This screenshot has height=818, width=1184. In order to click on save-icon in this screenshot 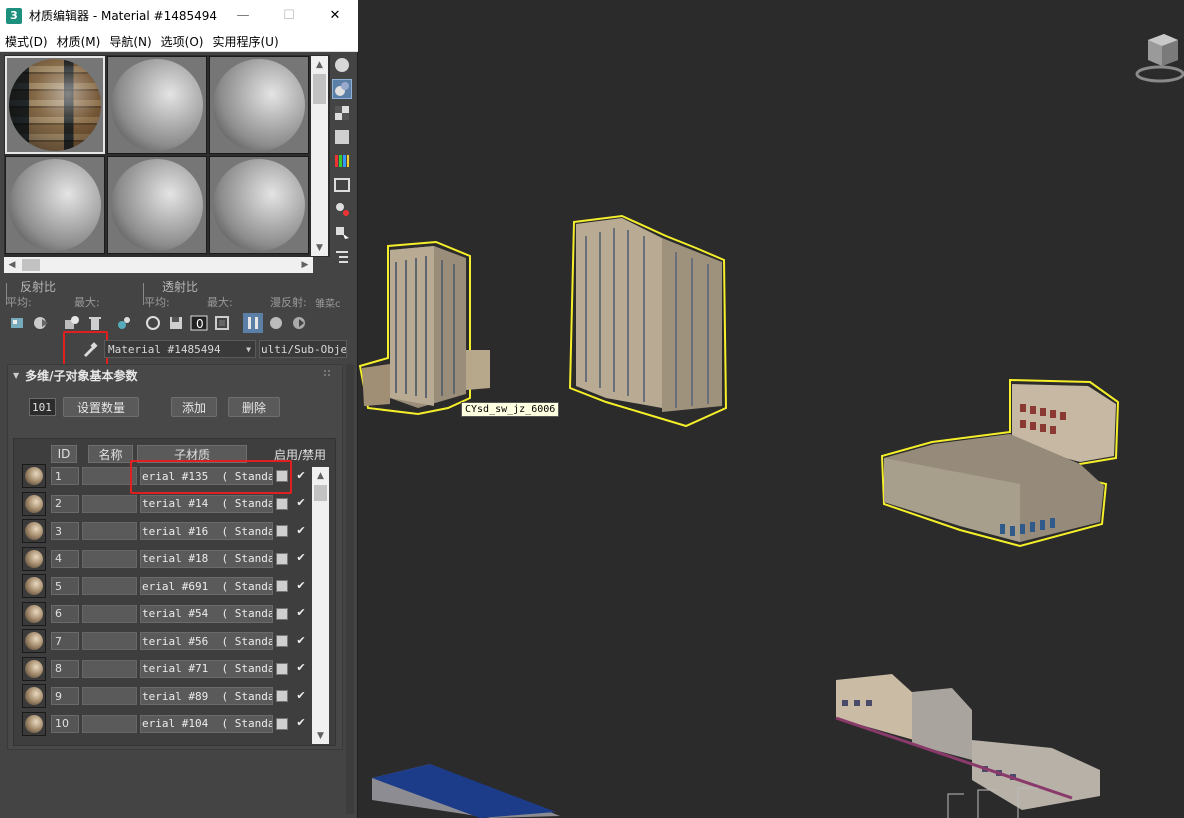, I will do `click(176, 323)`.